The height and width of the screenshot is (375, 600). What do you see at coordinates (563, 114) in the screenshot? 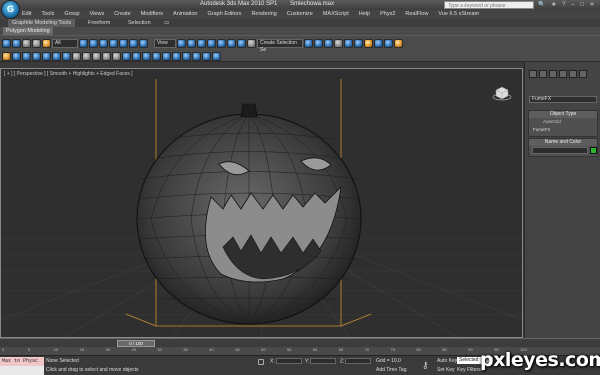
I see `object-type-header: Object Type` at bounding box center [563, 114].